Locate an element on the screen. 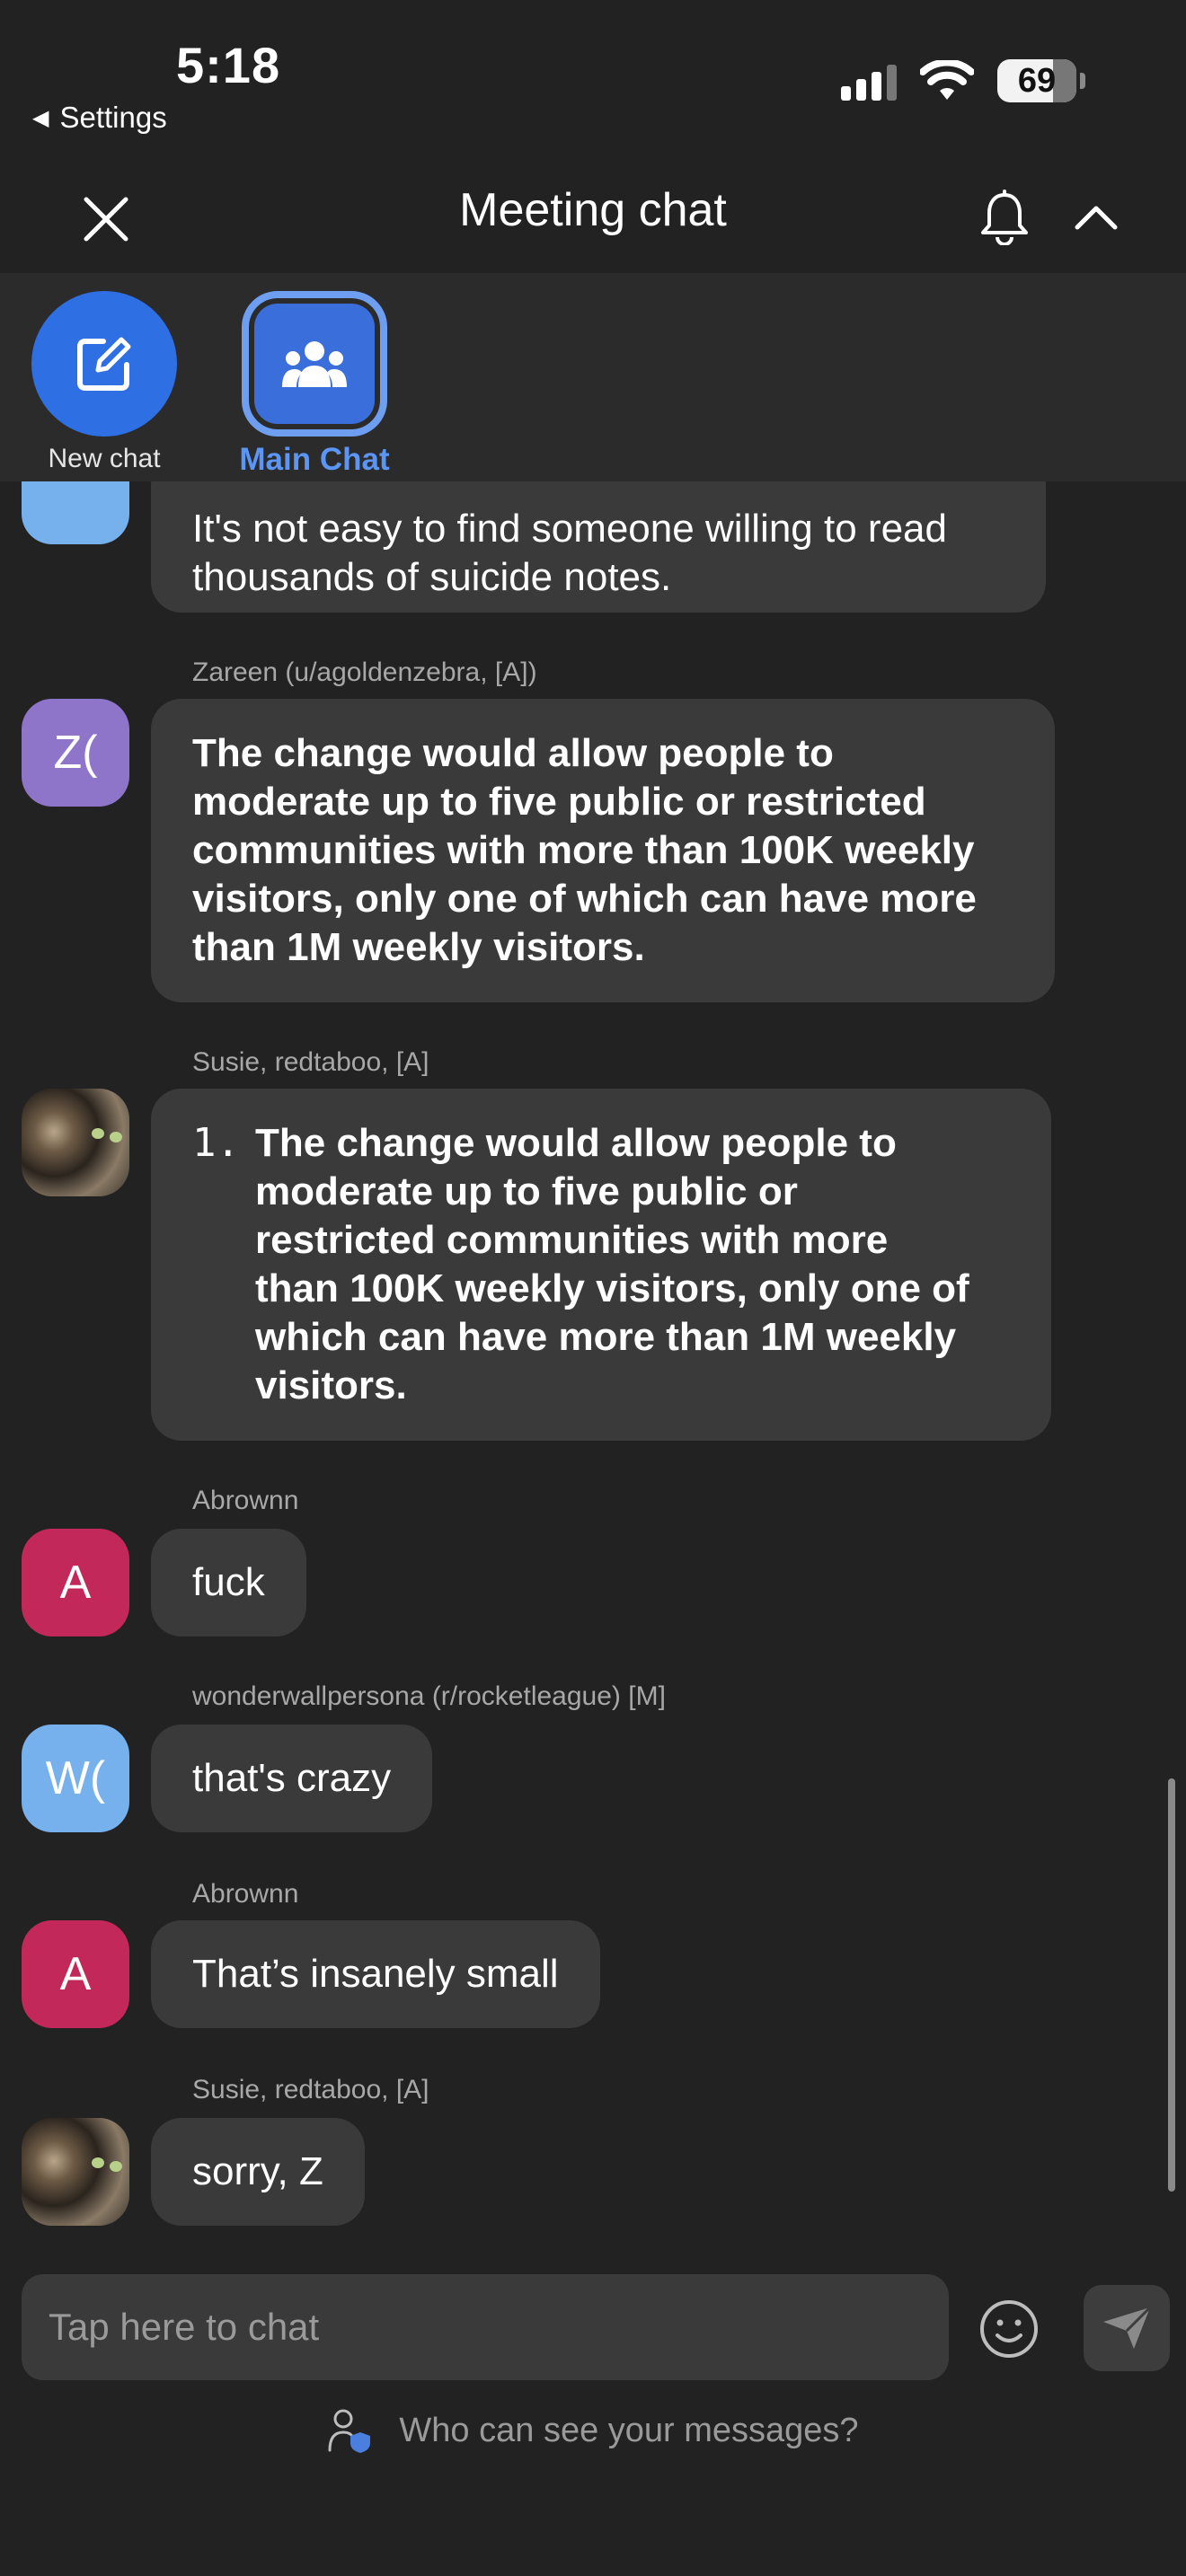 The width and height of the screenshot is (1186, 2576). message-line: visitors. is located at coordinates (331, 1385).